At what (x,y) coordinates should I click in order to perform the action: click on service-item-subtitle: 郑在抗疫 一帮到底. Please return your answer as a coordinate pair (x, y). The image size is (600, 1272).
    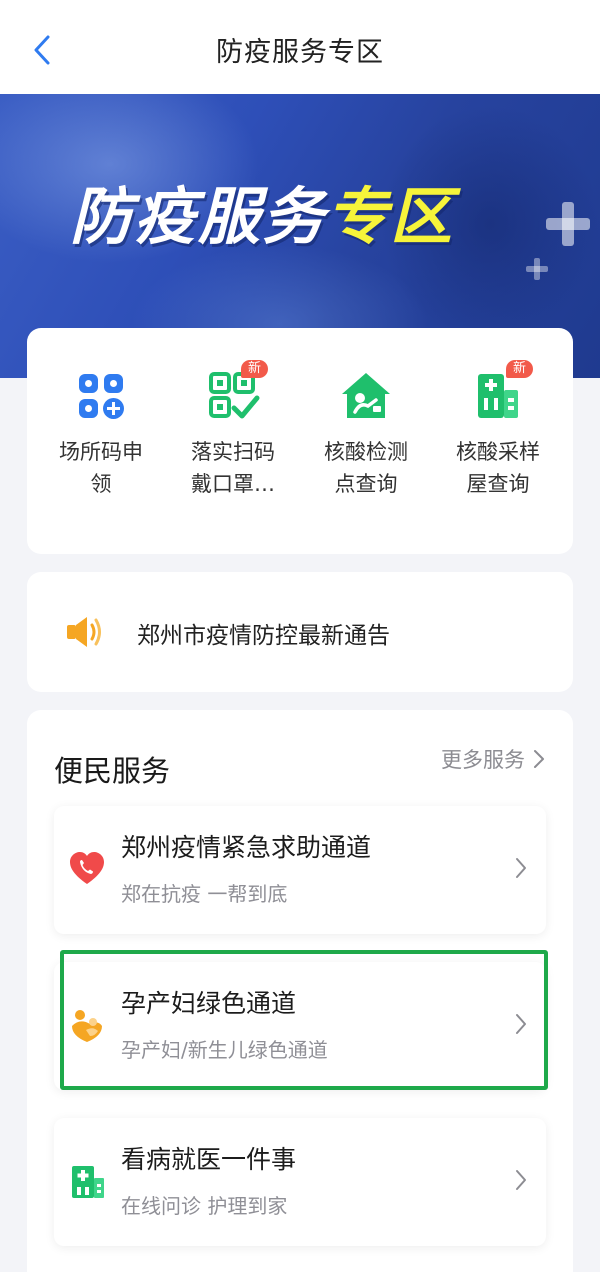
    Looking at the image, I should click on (204, 894).